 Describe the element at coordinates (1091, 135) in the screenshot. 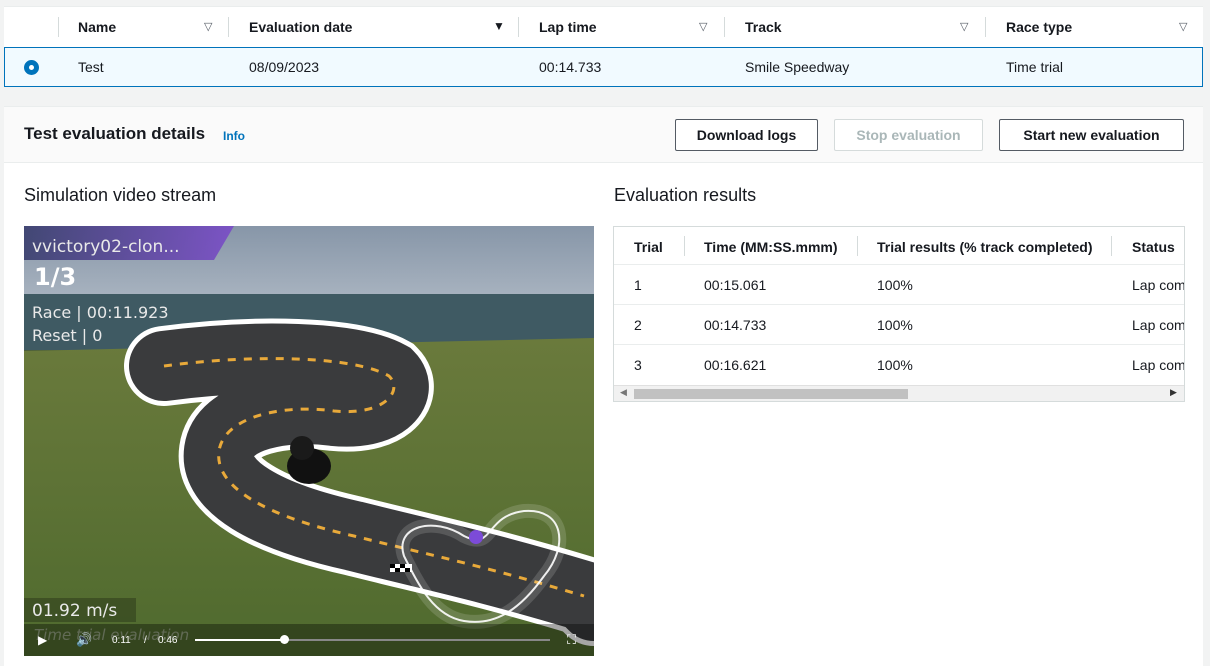

I see `start-new-evaluation-button: Start new evaluation` at that location.